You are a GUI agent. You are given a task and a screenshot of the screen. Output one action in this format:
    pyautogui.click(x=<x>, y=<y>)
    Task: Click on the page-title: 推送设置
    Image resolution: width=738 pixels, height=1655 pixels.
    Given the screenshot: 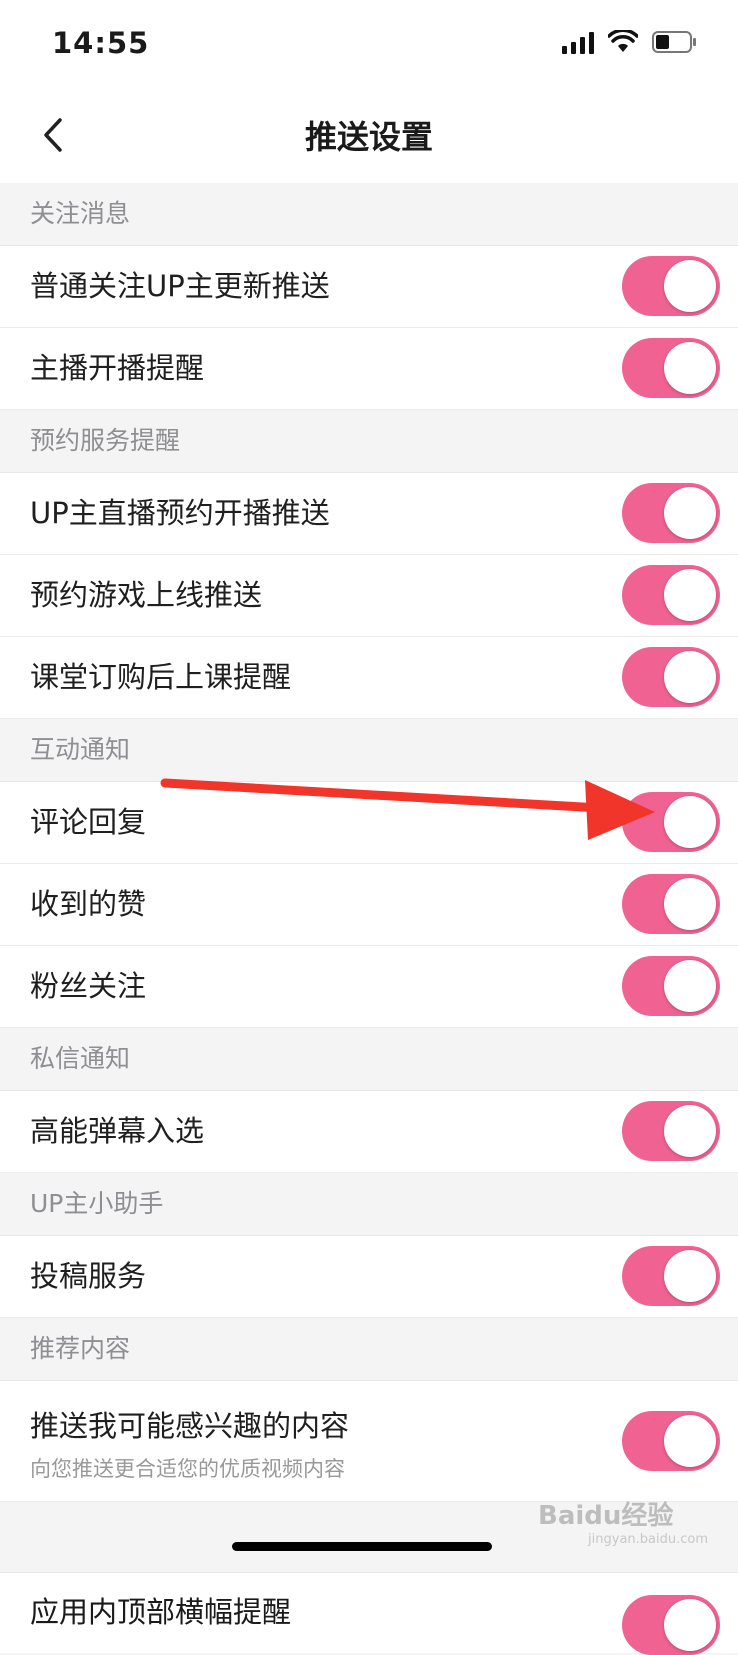 What is the action you would take?
    pyautogui.click(x=368, y=137)
    